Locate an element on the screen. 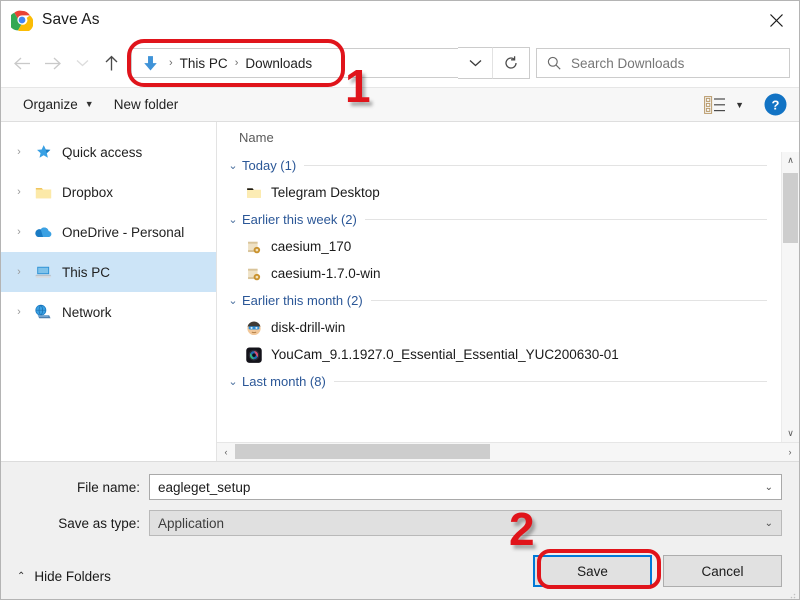  file-group-header-earlier-this-month: ⌄ Earlier this month (2) is located at coordinates (502, 300).